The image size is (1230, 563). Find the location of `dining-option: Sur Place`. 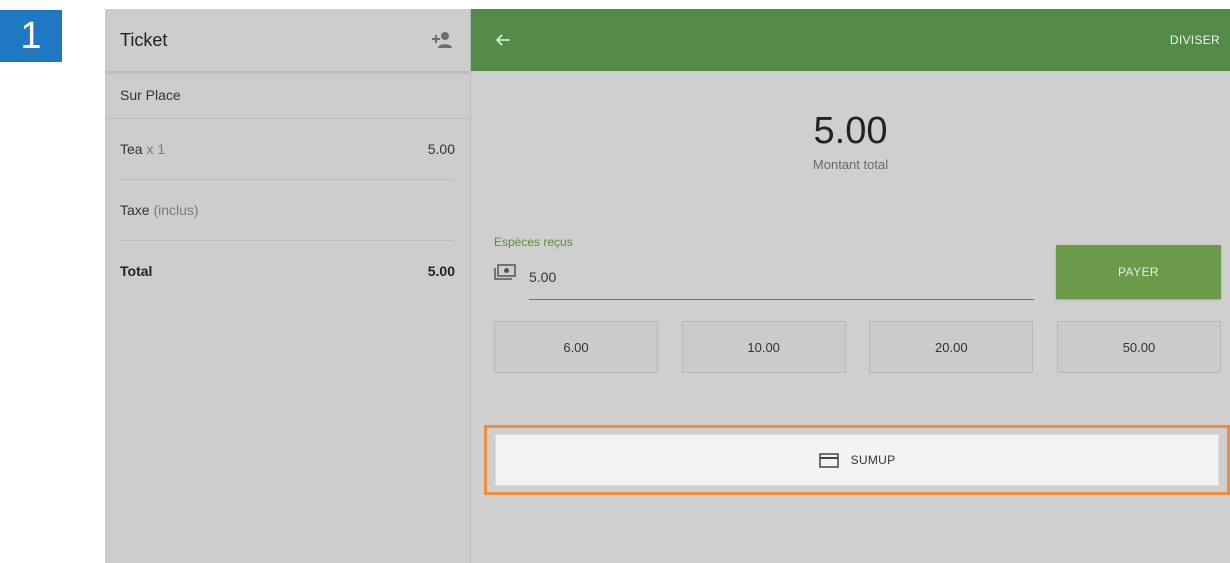

dining-option: Sur Place is located at coordinates (287, 95).